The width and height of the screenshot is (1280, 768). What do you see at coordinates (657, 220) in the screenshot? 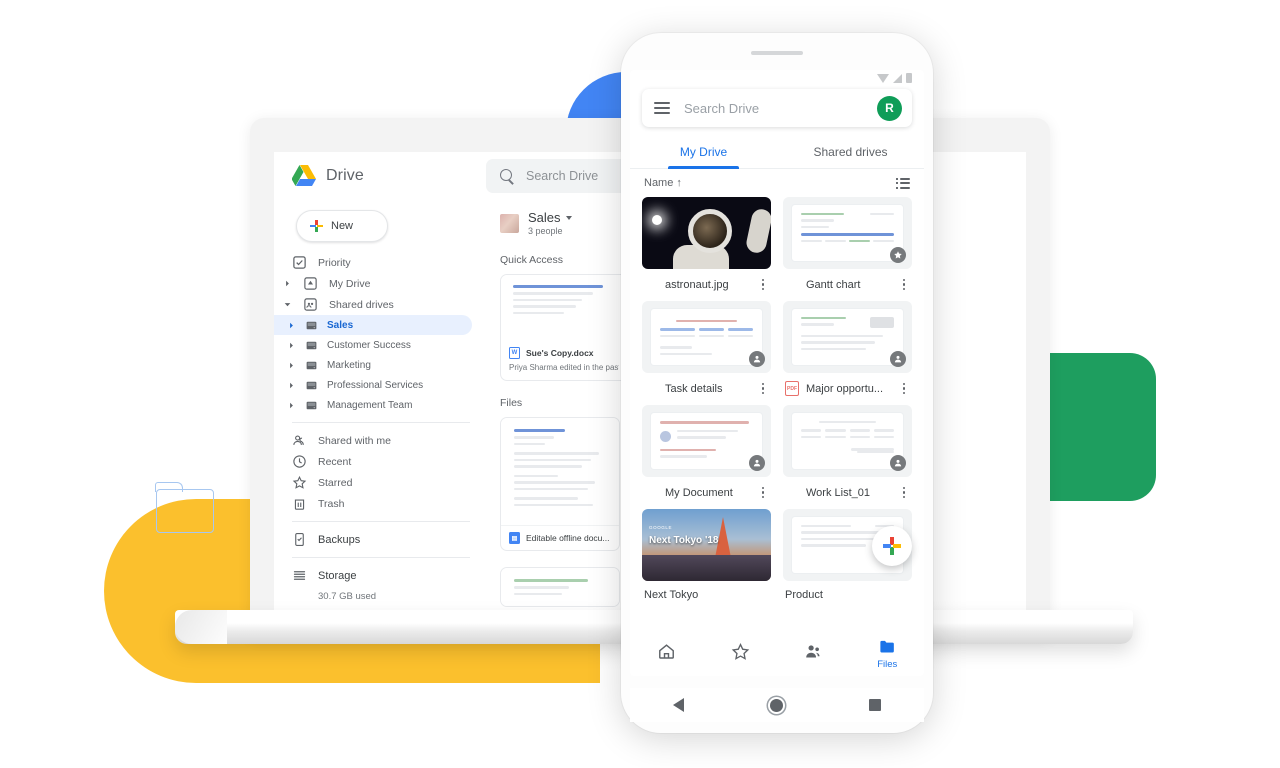
I see `sun-flare` at bounding box center [657, 220].